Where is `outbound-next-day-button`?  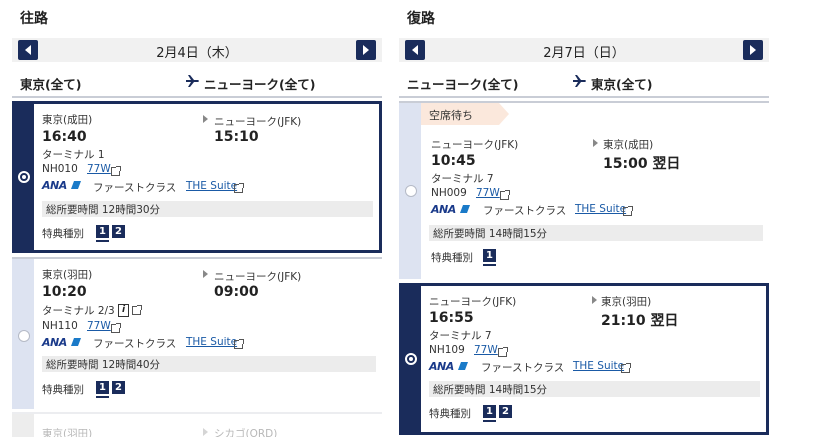 outbound-next-day-button is located at coordinates (366, 50).